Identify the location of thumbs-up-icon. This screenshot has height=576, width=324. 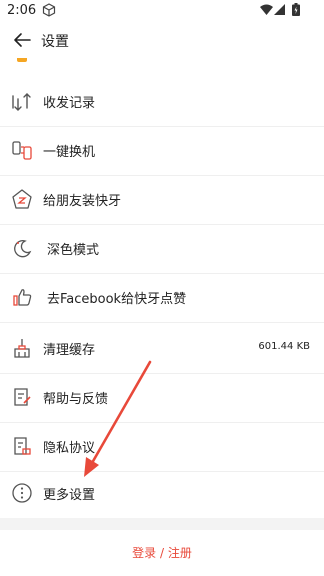
(22, 297).